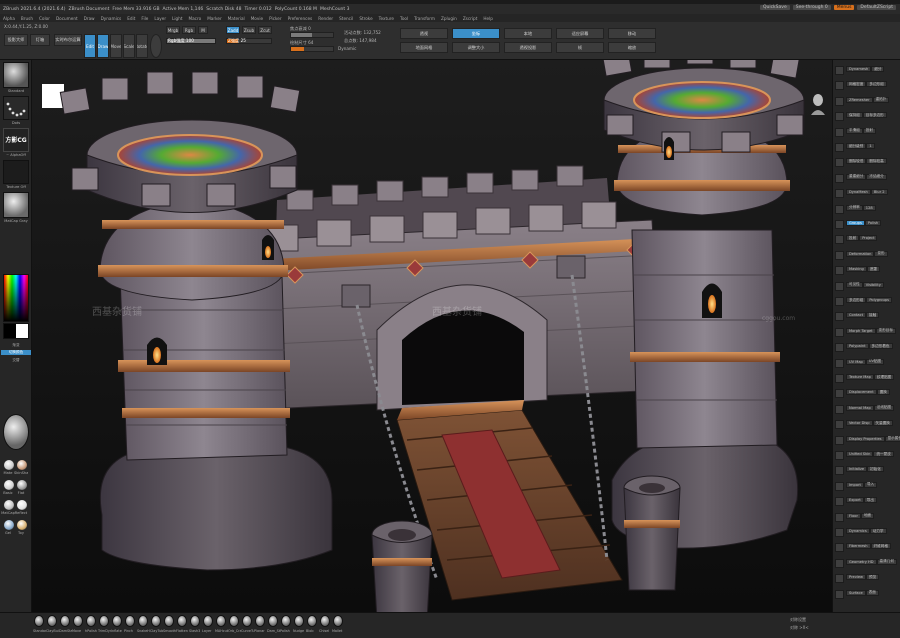 This screenshot has width=900, height=638. Describe the element at coordinates (860, 377) in the screenshot. I see `tool-item-label: Texture Map` at that location.